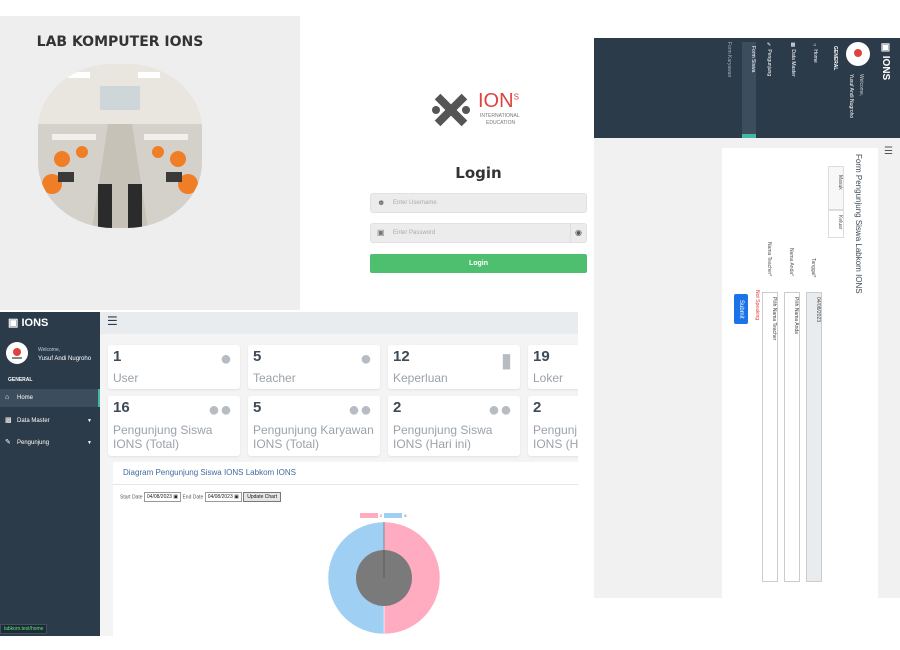 Image resolution: width=900 pixels, height=650 pixels. I want to click on submit-button: Submit, so click(741, 309).